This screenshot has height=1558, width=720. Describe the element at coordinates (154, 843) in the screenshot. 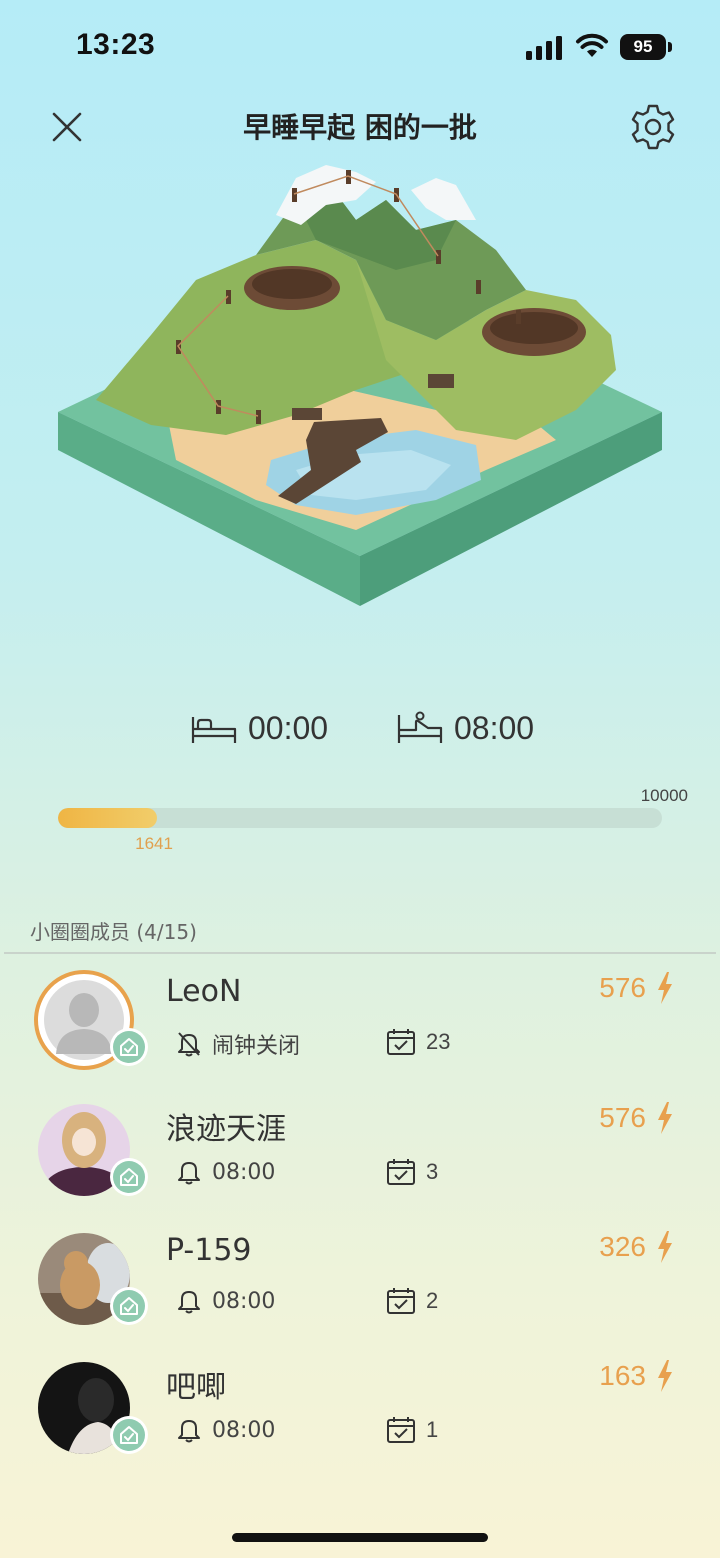

I see `progress-current-value: 1641` at that location.